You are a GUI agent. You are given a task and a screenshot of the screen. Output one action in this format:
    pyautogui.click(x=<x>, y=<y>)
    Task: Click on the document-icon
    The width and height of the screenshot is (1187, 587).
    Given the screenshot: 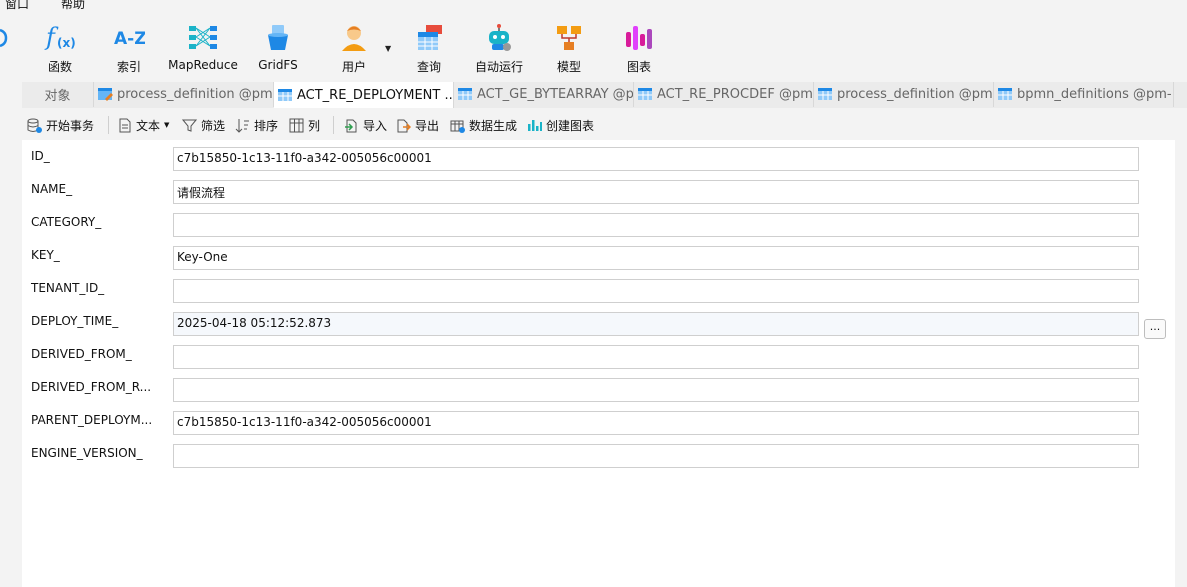 What is the action you would take?
    pyautogui.click(x=125, y=125)
    